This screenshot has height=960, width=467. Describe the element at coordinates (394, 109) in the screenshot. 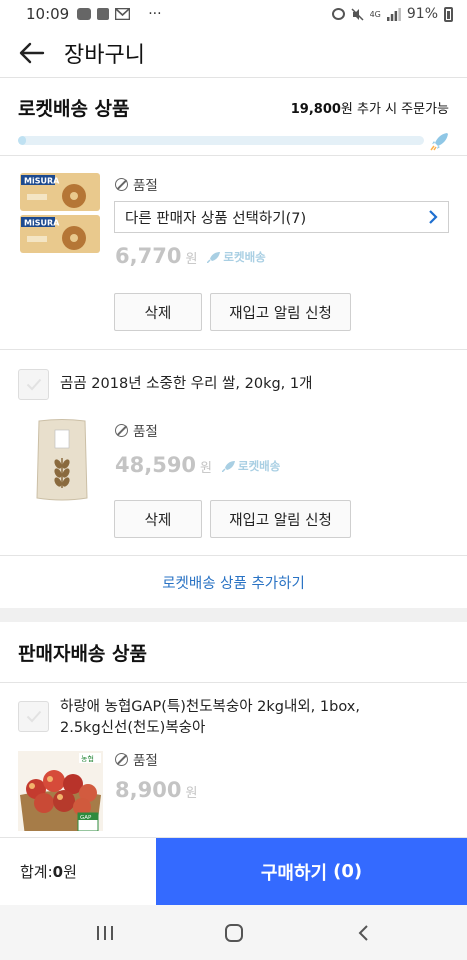

I see `free-shipping-text: 원 추가 시 주문가능` at that location.